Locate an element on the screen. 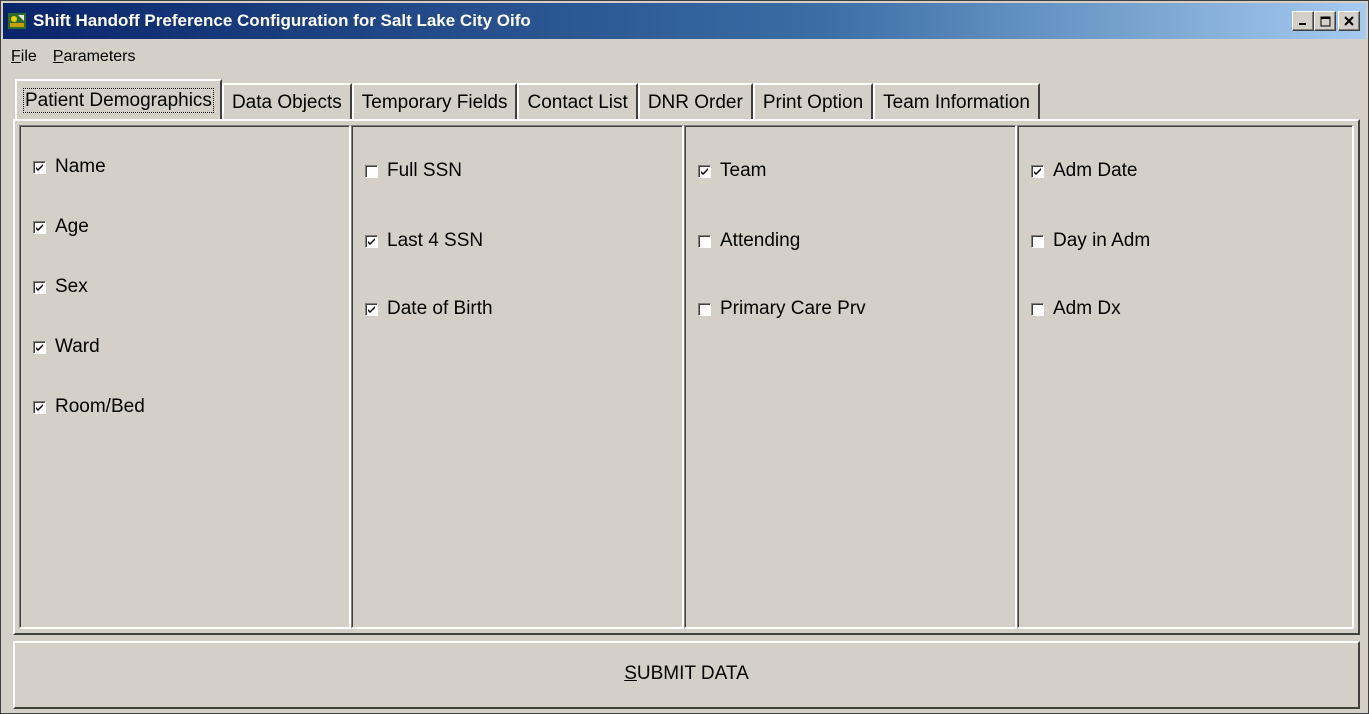  submit-data-button: SUBMIT DATA is located at coordinates (686, 675).